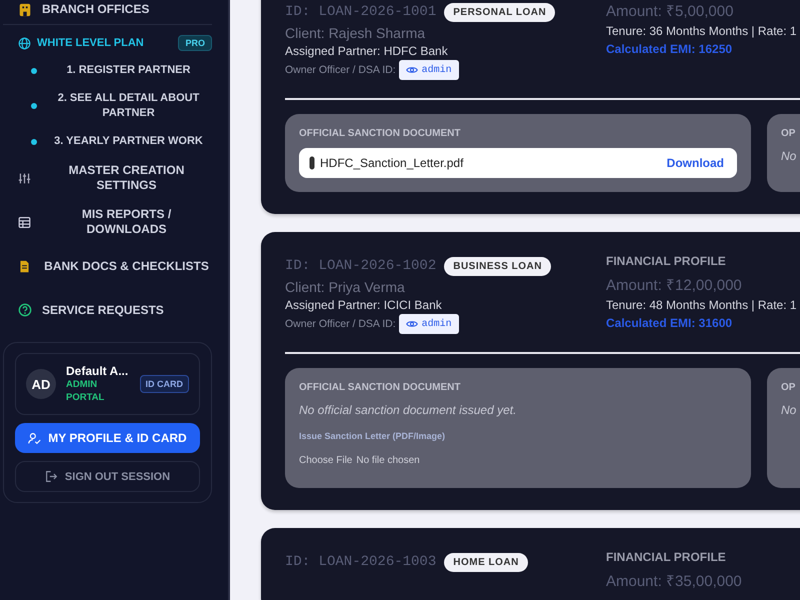  Describe the element at coordinates (695, 163) in the screenshot. I see `download-link: Download` at that location.